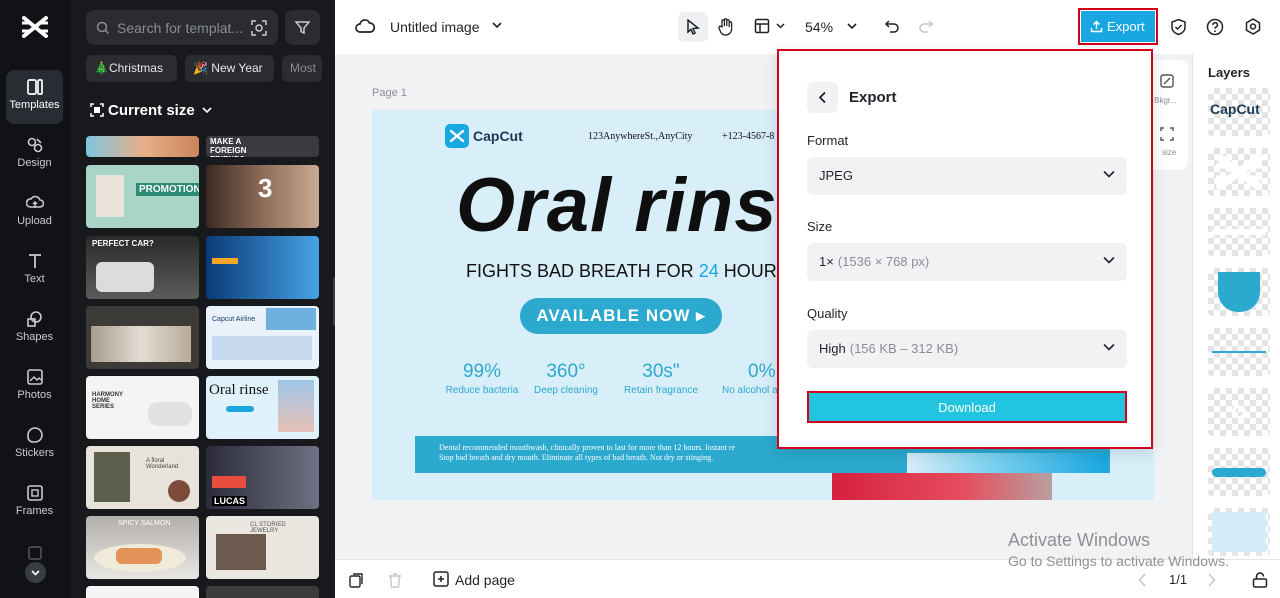 Image resolution: width=1280 pixels, height=598 pixels. Describe the element at coordinates (566, 378) in the screenshot. I see `design-stat: 360° Deep cleaning` at that location.